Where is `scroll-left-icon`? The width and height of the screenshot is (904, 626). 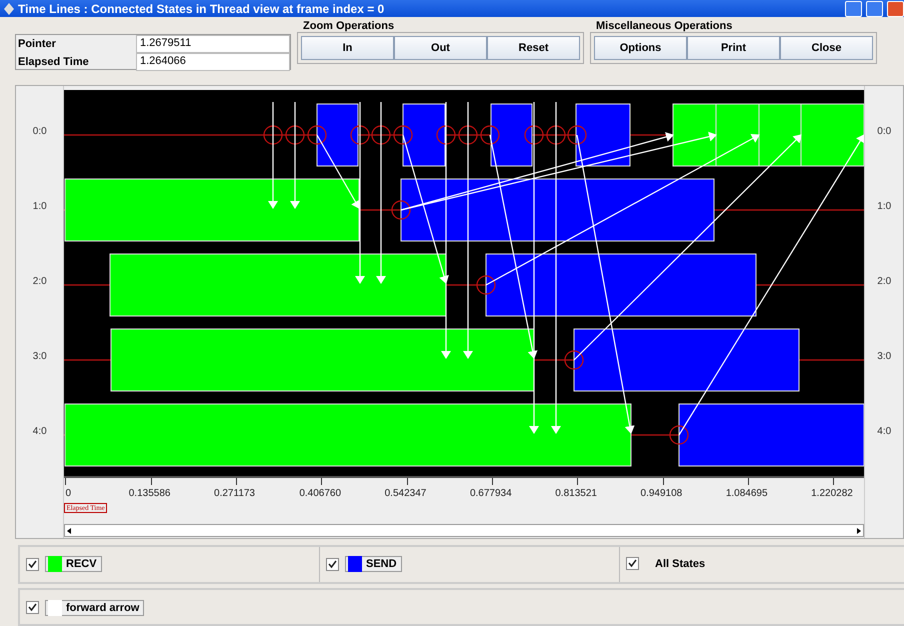
scroll-left-icon is located at coordinates (69, 530).